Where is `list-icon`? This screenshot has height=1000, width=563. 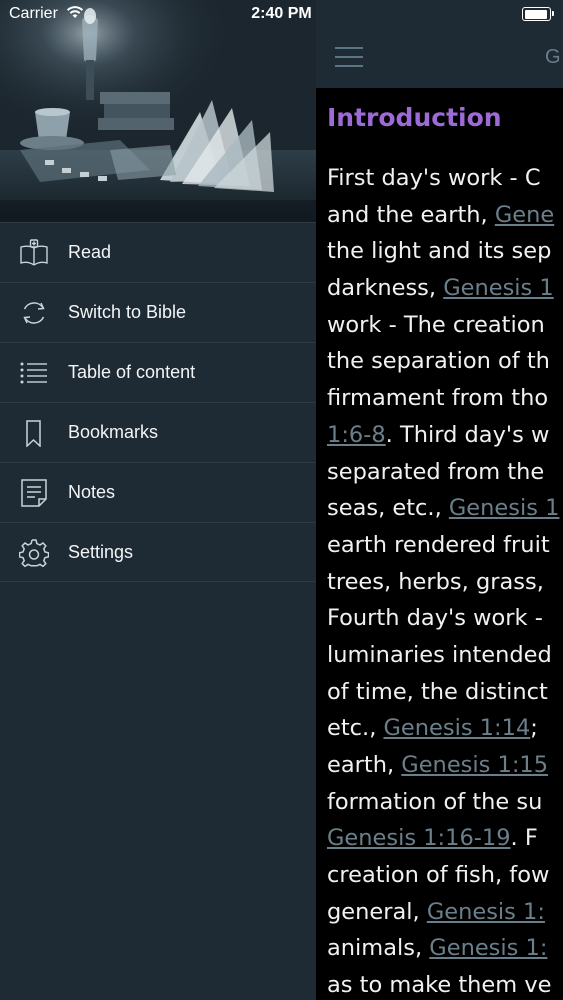 list-icon is located at coordinates (33, 373).